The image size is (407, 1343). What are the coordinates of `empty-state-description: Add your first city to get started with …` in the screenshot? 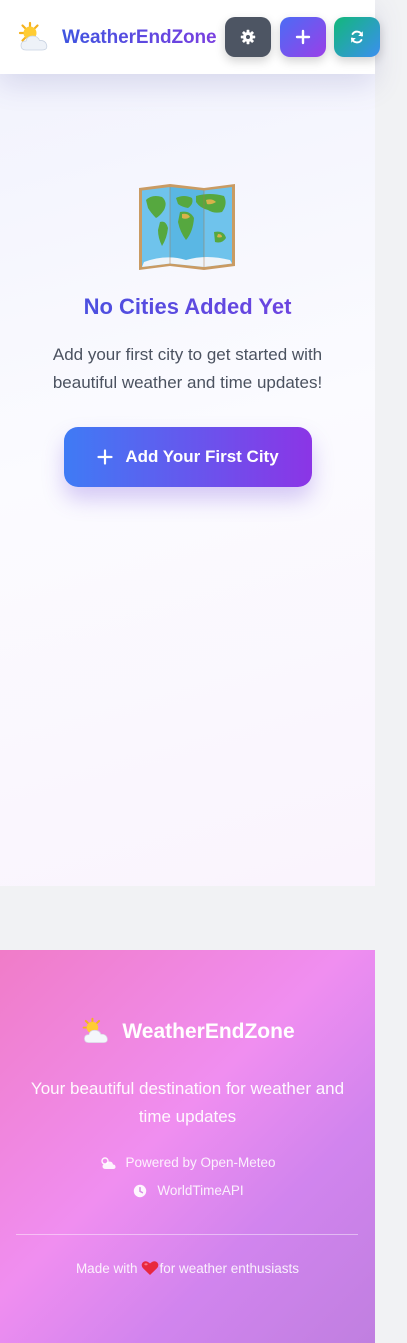 It's located at (187, 368).